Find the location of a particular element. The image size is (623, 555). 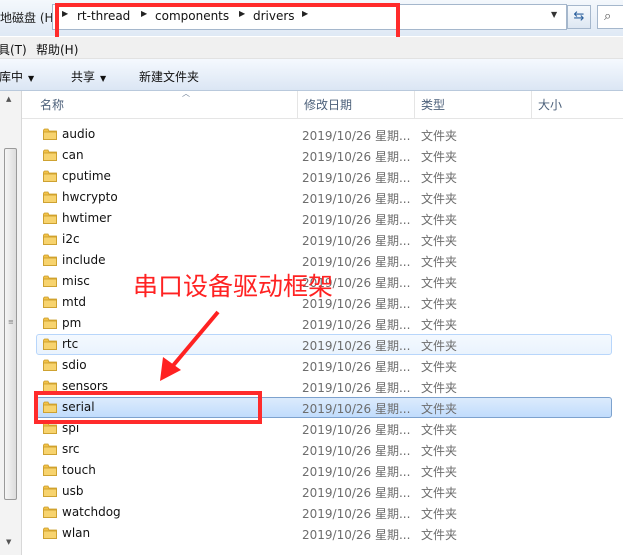

file-row-can: can 2019/10/26 星期... 文件夹 is located at coordinates (322, 155).